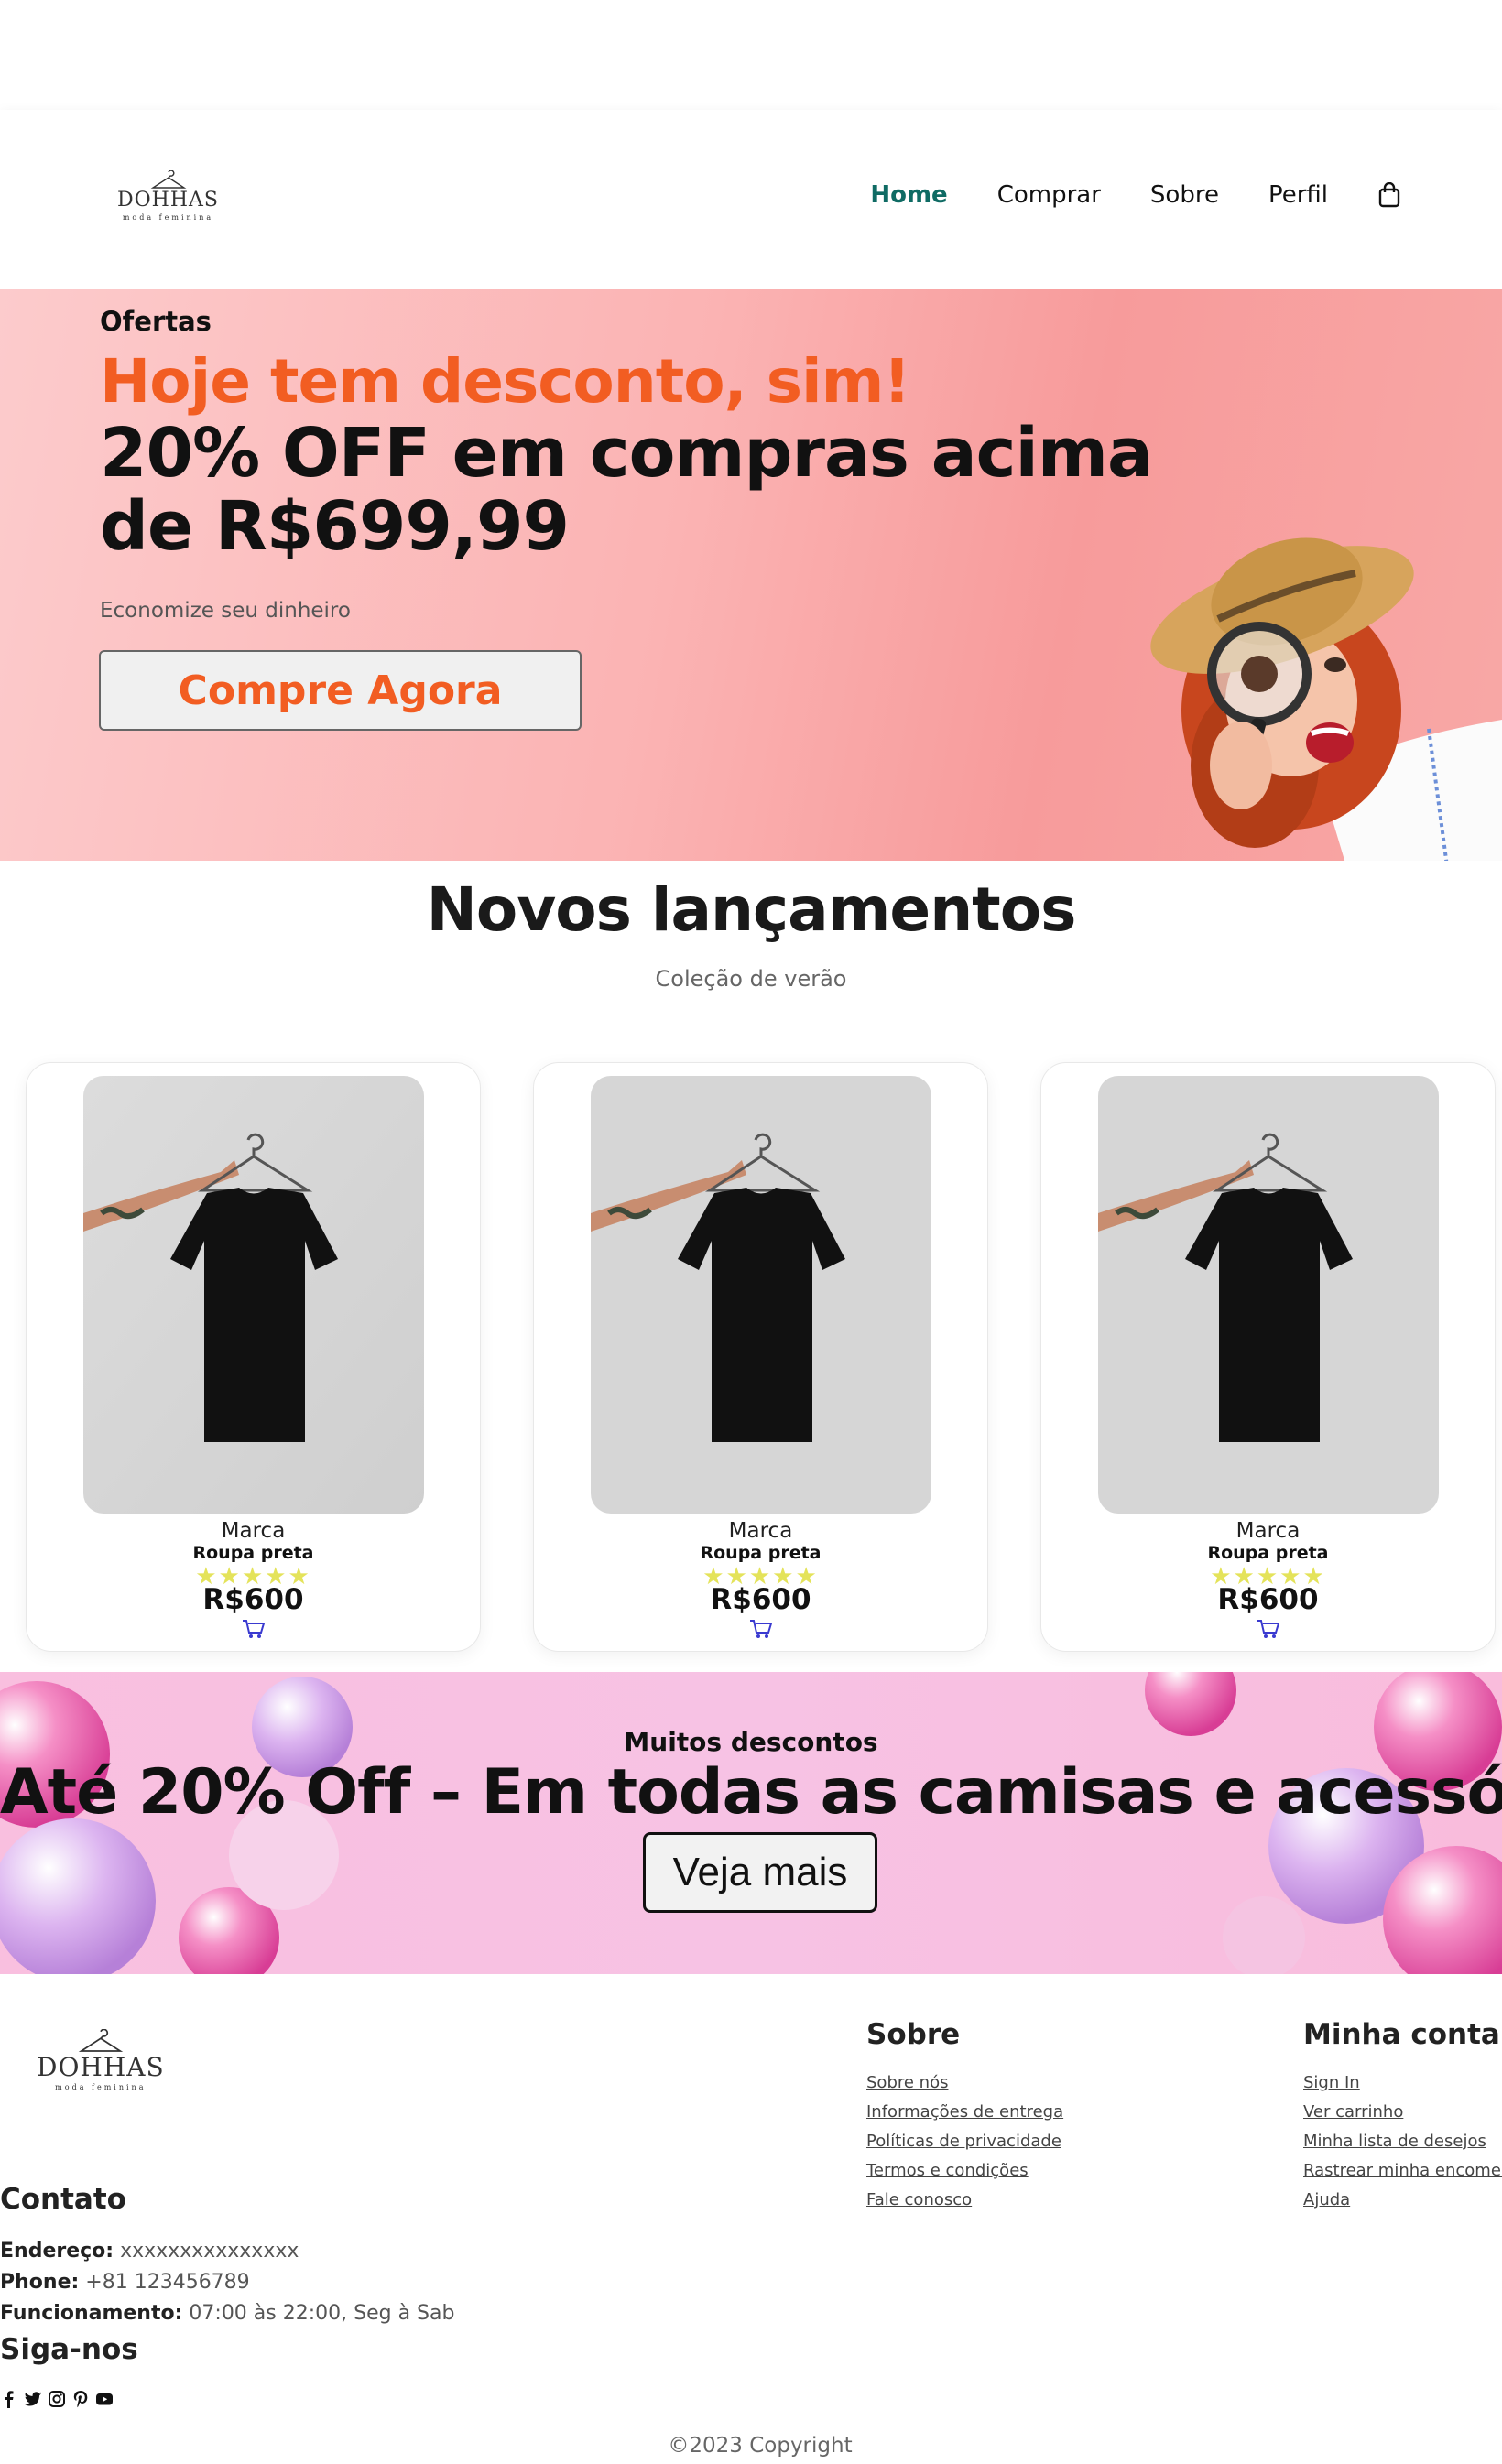  Describe the element at coordinates (1389, 195) in the screenshot. I see `shopping-bag-icon` at that location.